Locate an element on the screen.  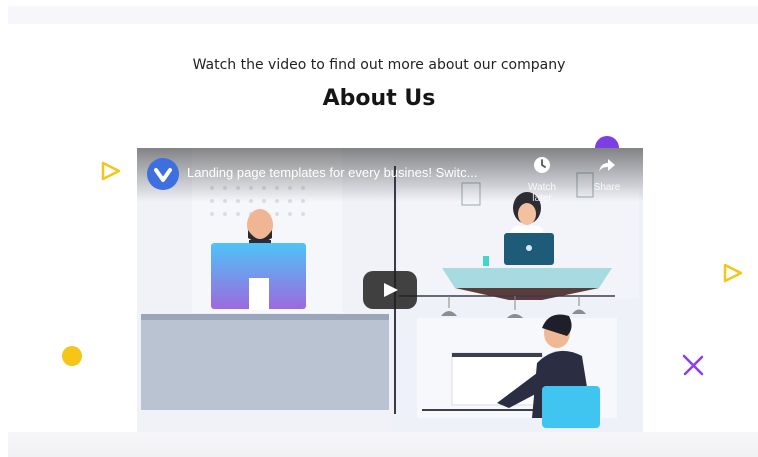
share-label: Share is located at coordinates (607, 187).